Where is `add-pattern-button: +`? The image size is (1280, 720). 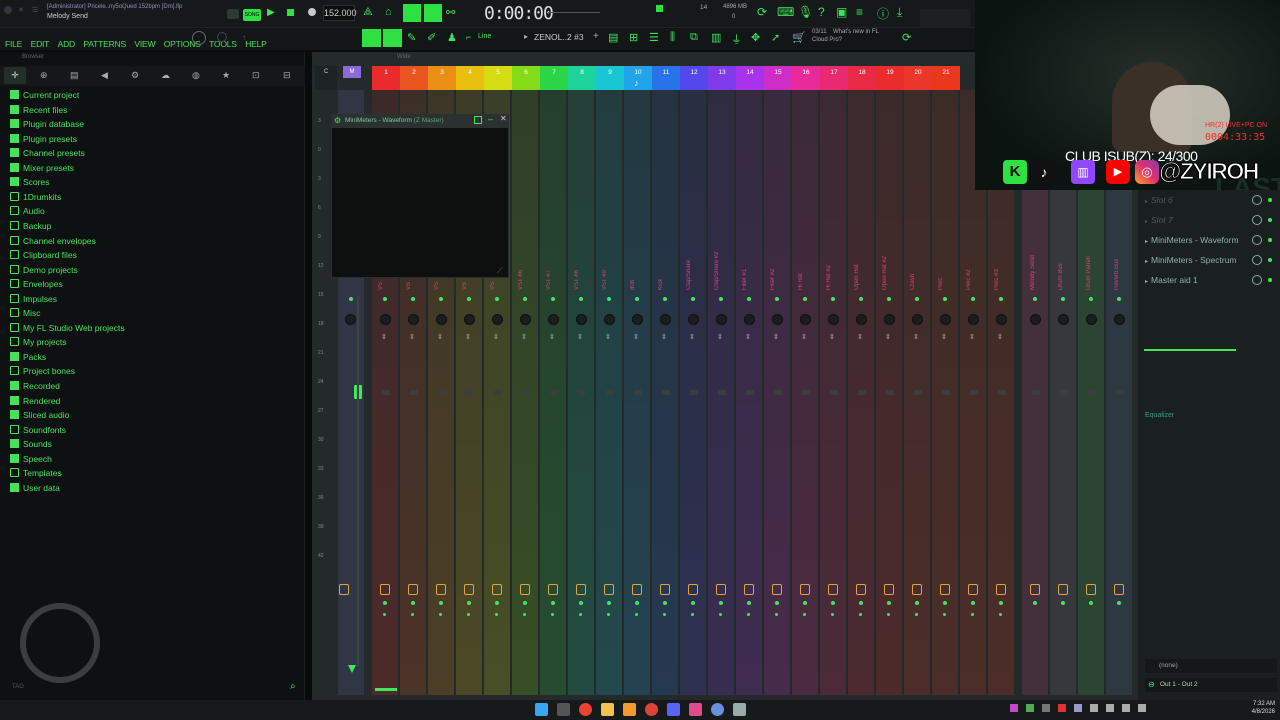 add-pattern-button: + is located at coordinates (596, 36).